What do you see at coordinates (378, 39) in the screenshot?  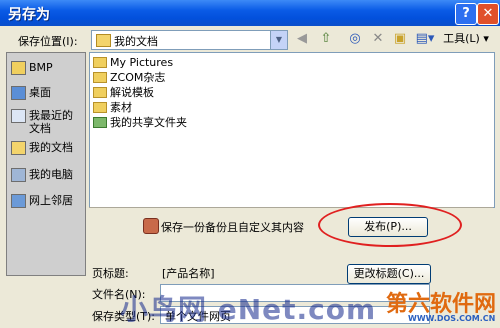 I see `delete-icon: ✕` at bounding box center [378, 39].